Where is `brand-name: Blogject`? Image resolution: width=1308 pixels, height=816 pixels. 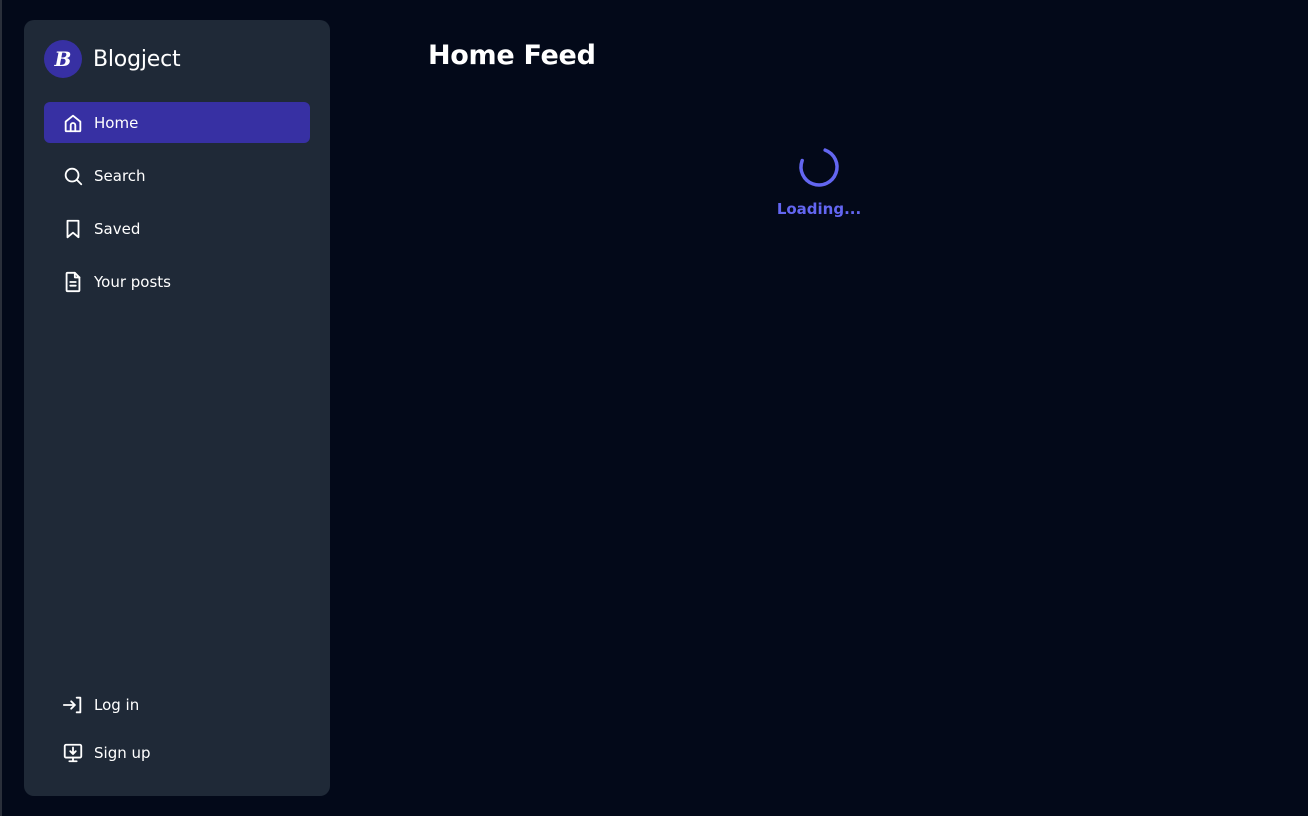
brand-name: Blogject is located at coordinates (137, 59).